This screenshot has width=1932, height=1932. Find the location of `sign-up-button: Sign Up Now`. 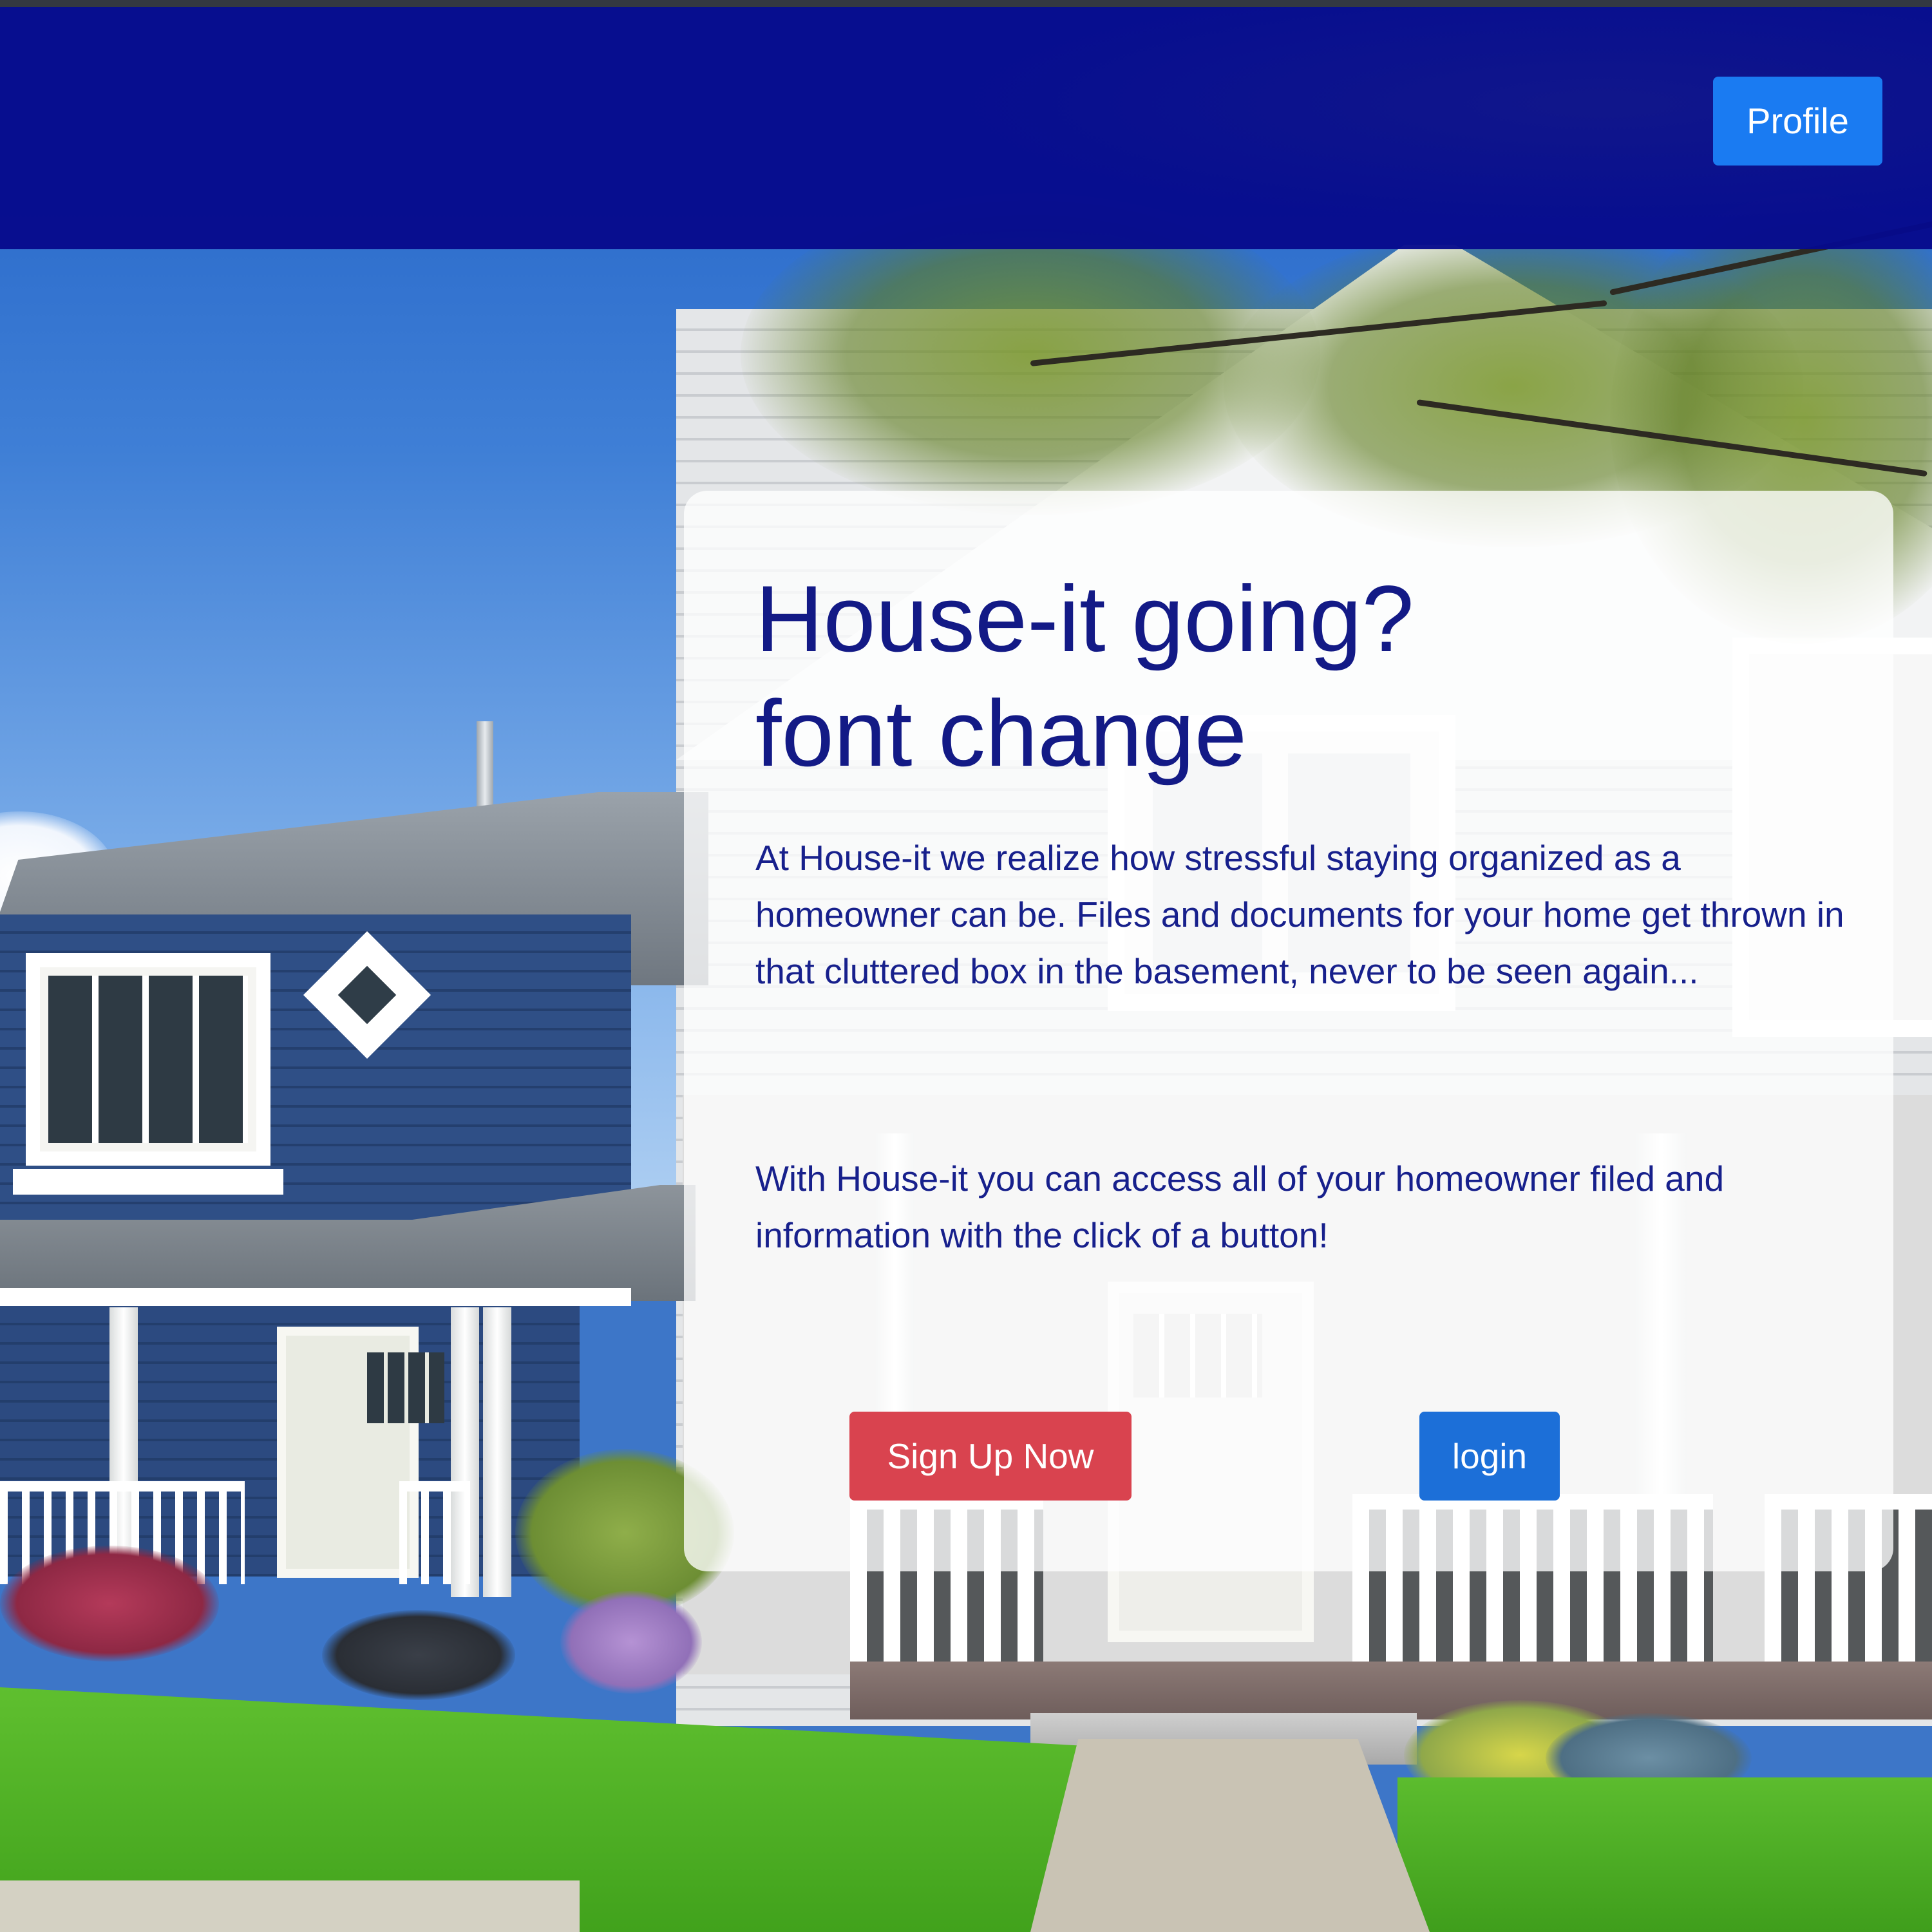

sign-up-button: Sign Up Now is located at coordinates (990, 1457).